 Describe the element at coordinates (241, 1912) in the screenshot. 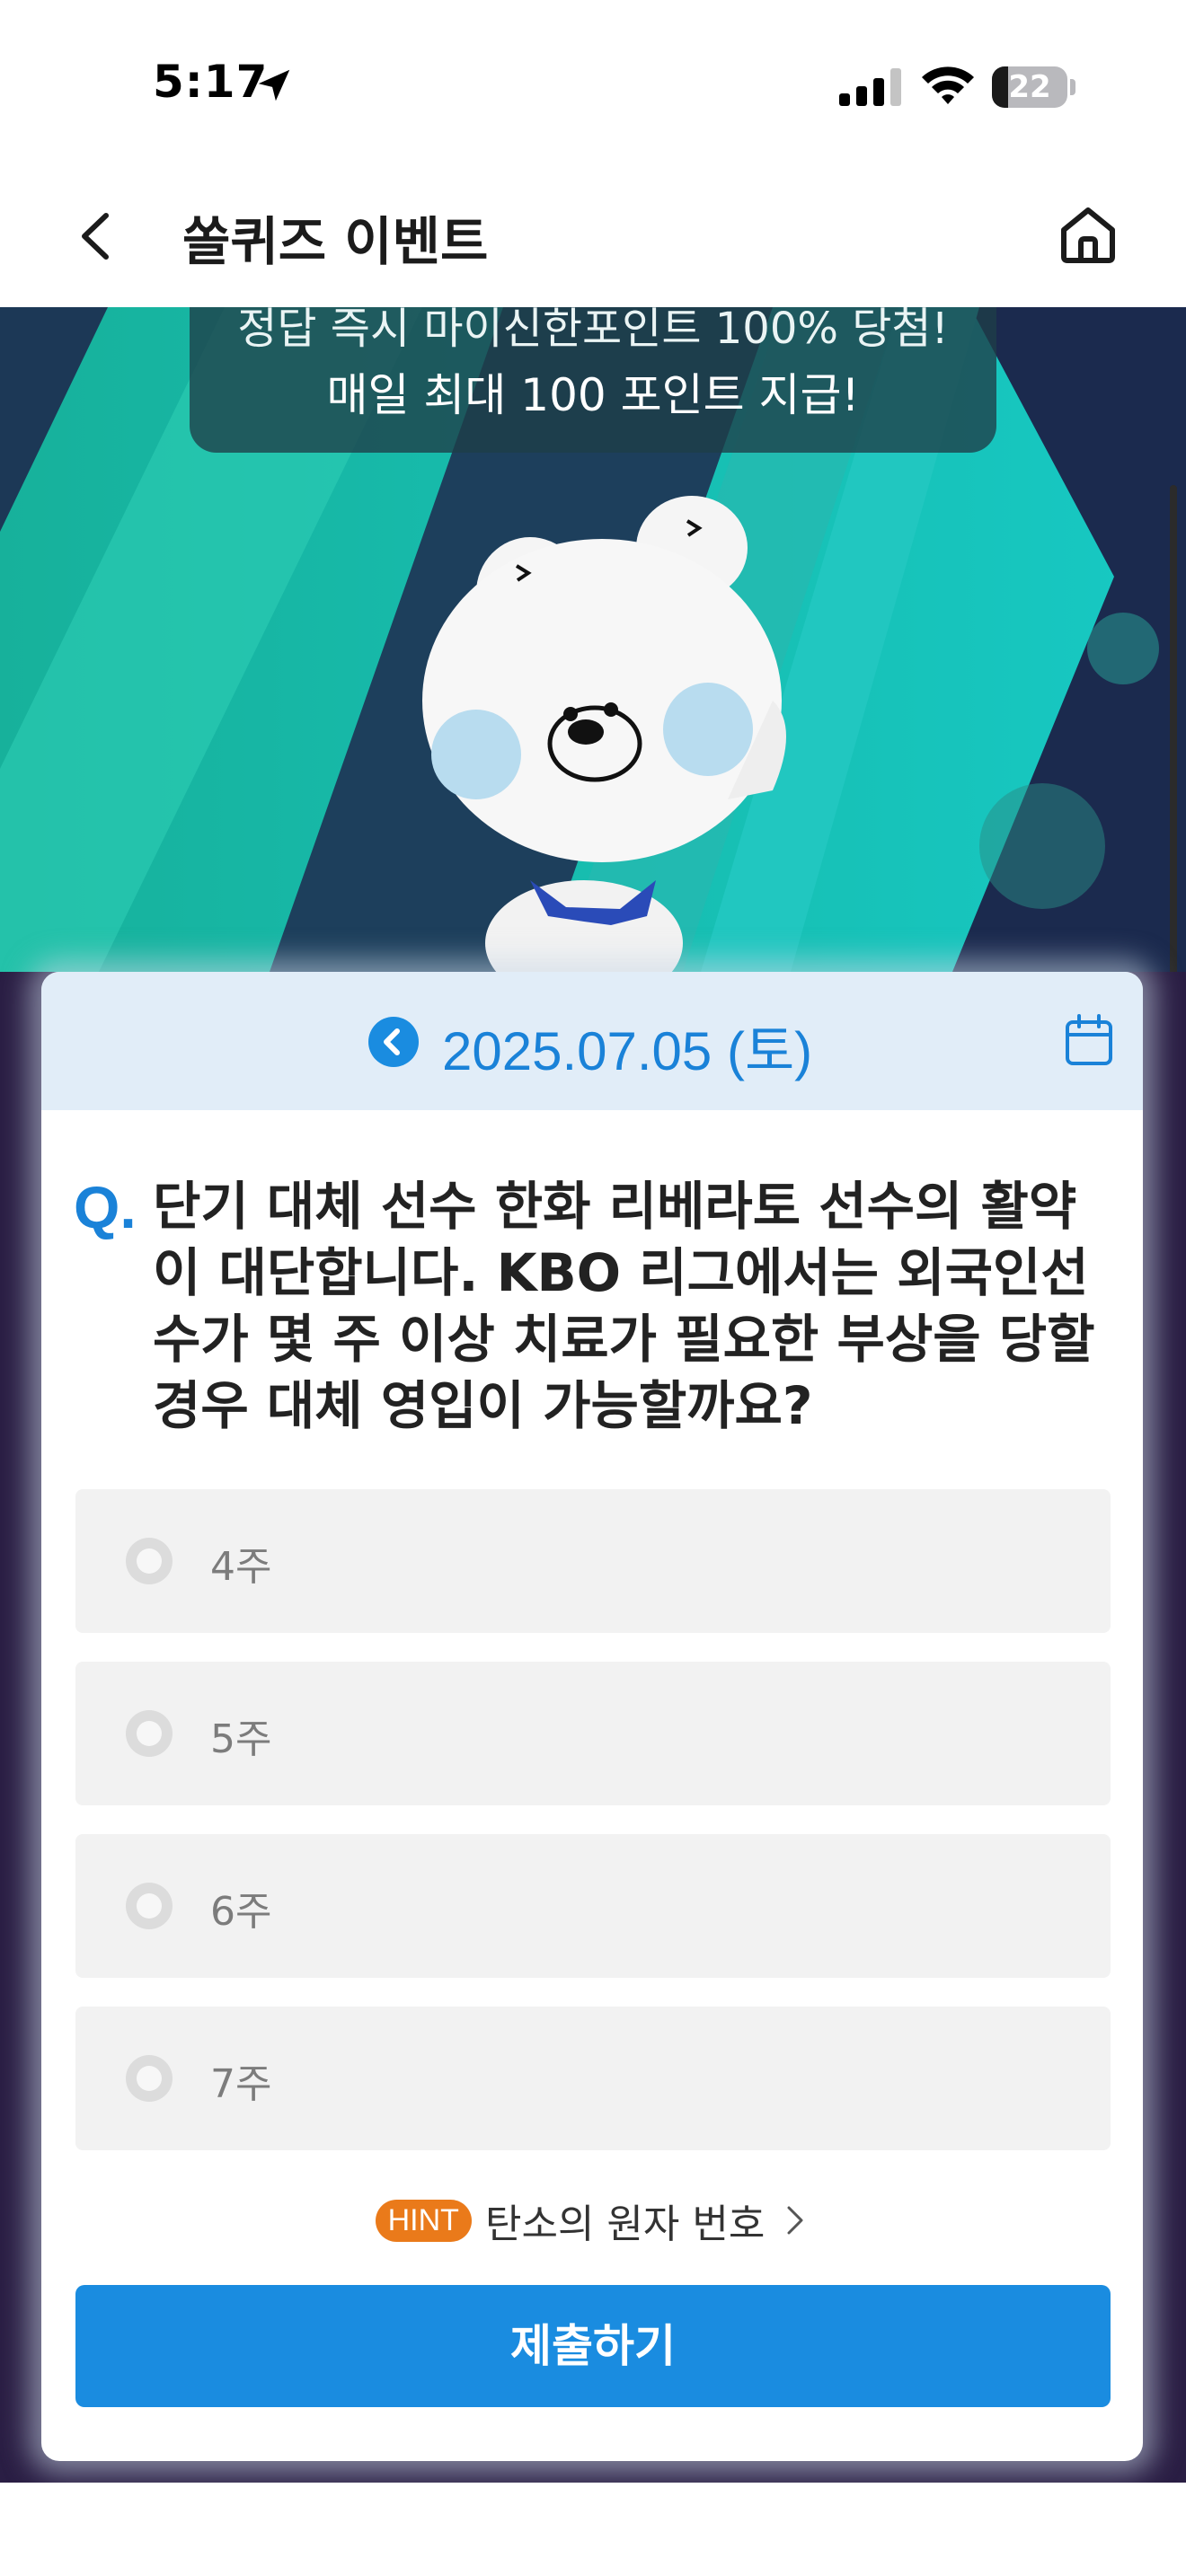

I see `option-label: 6주` at that location.